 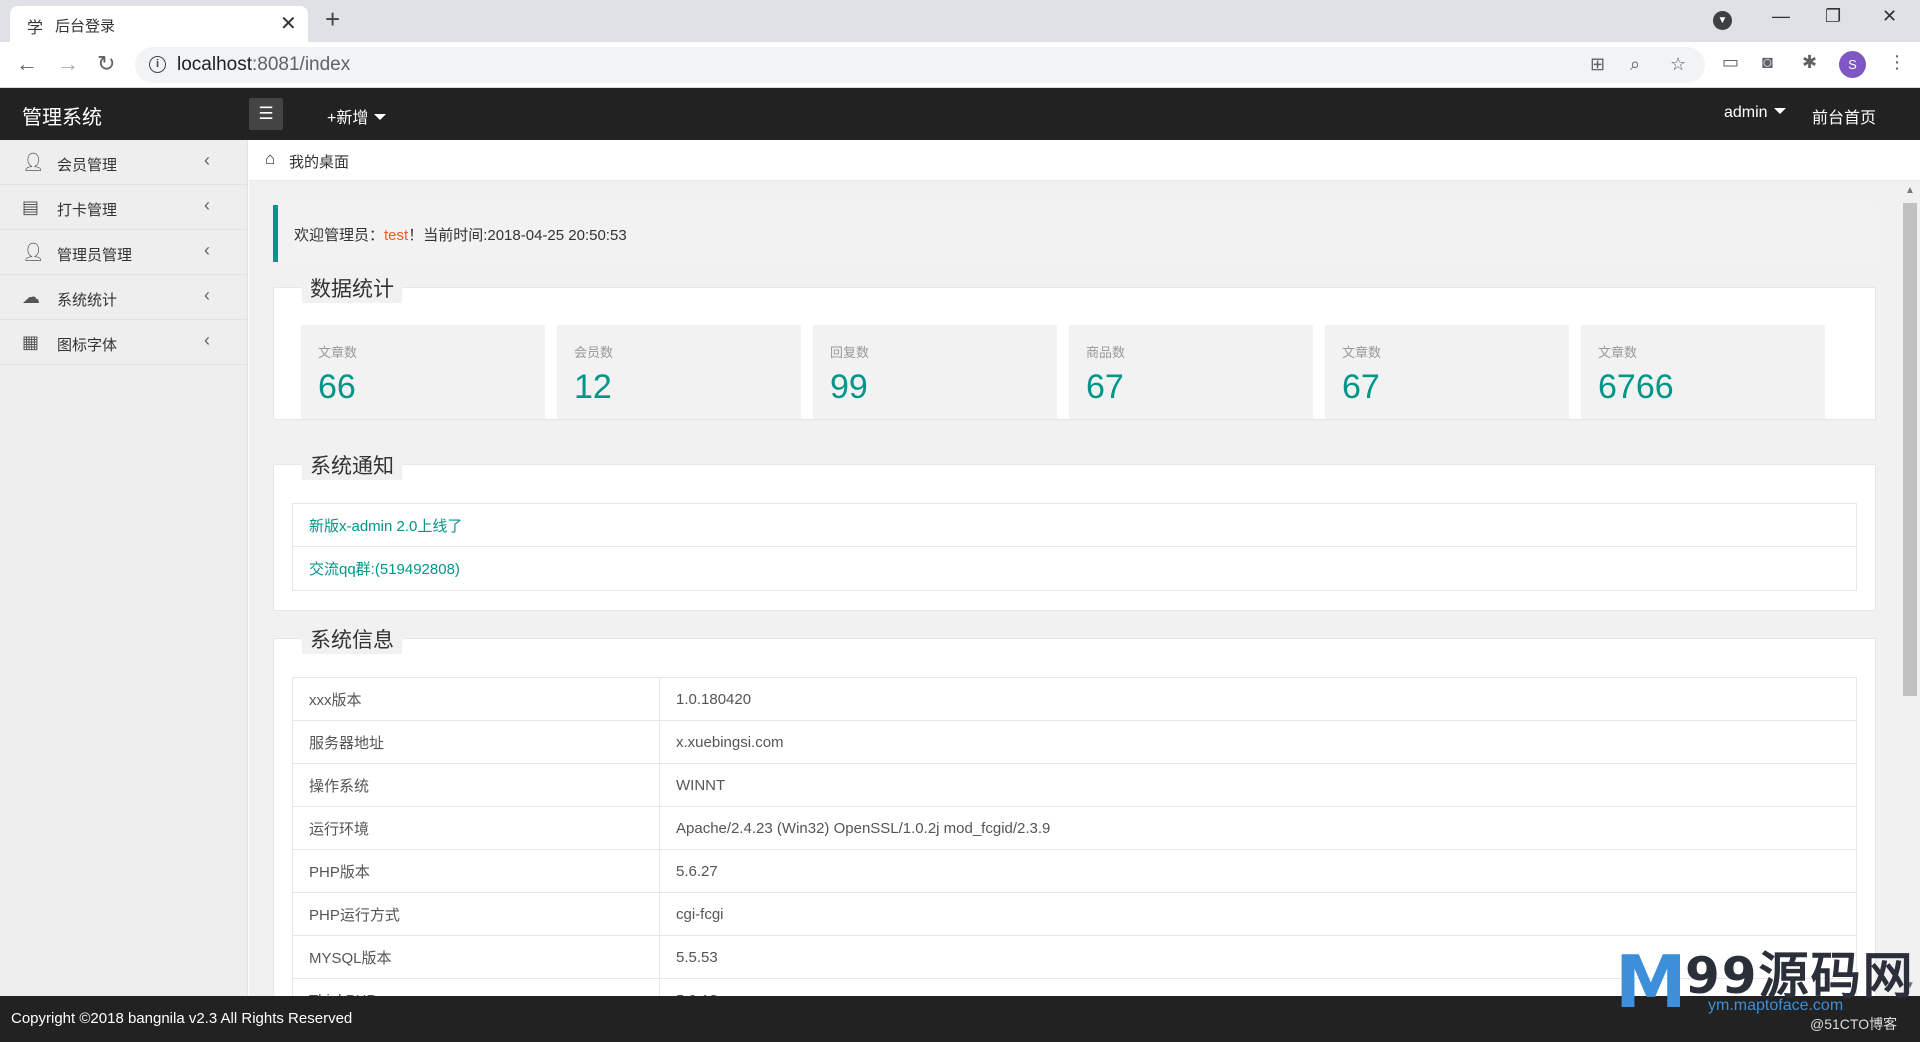 What do you see at coordinates (95, 255) in the screenshot?
I see `sidebar-item-label: 管理员管理` at bounding box center [95, 255].